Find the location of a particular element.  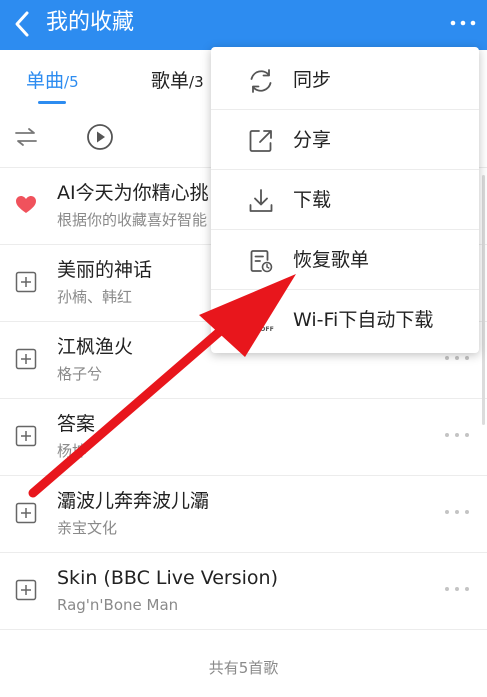

song-artist: 格子兮 is located at coordinates (80, 374).